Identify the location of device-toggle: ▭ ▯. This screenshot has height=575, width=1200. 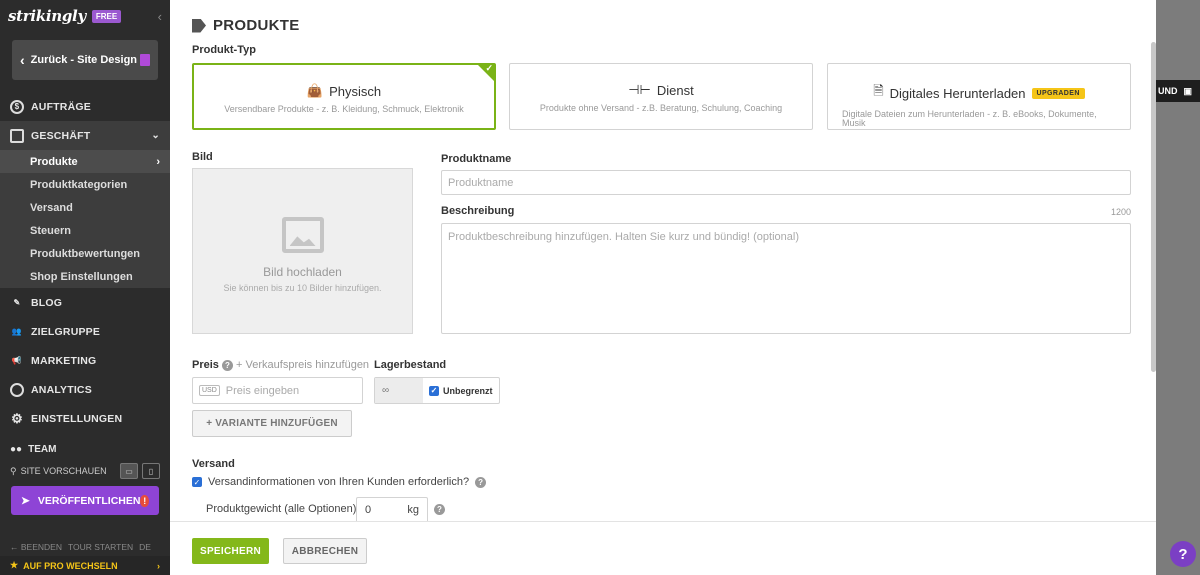
(140, 471).